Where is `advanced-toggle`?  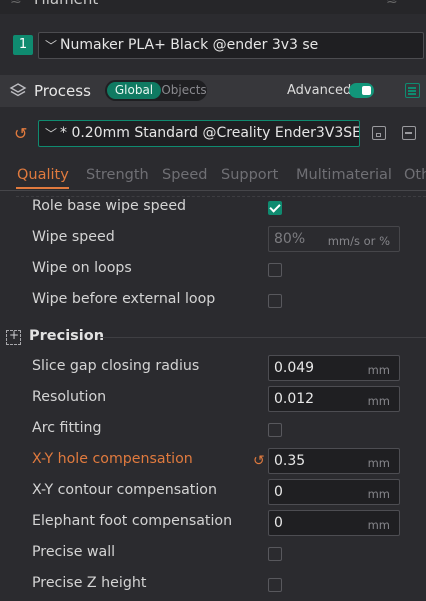 advanced-toggle is located at coordinates (361, 90).